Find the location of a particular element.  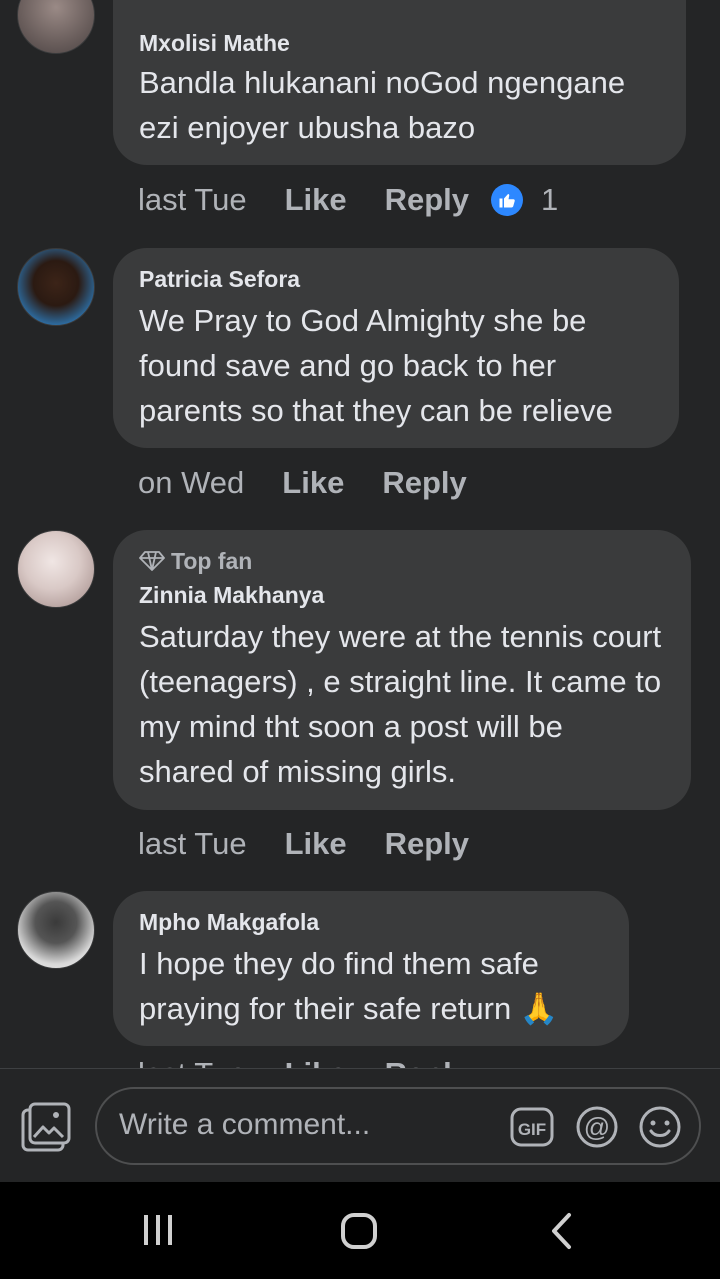

comment-author: Mpho Makgafola is located at coordinates (371, 922).